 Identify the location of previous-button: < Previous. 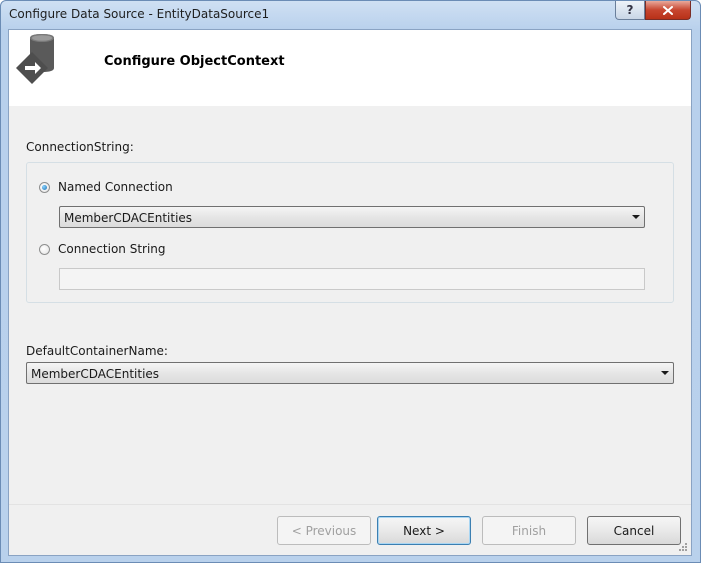
(324, 530).